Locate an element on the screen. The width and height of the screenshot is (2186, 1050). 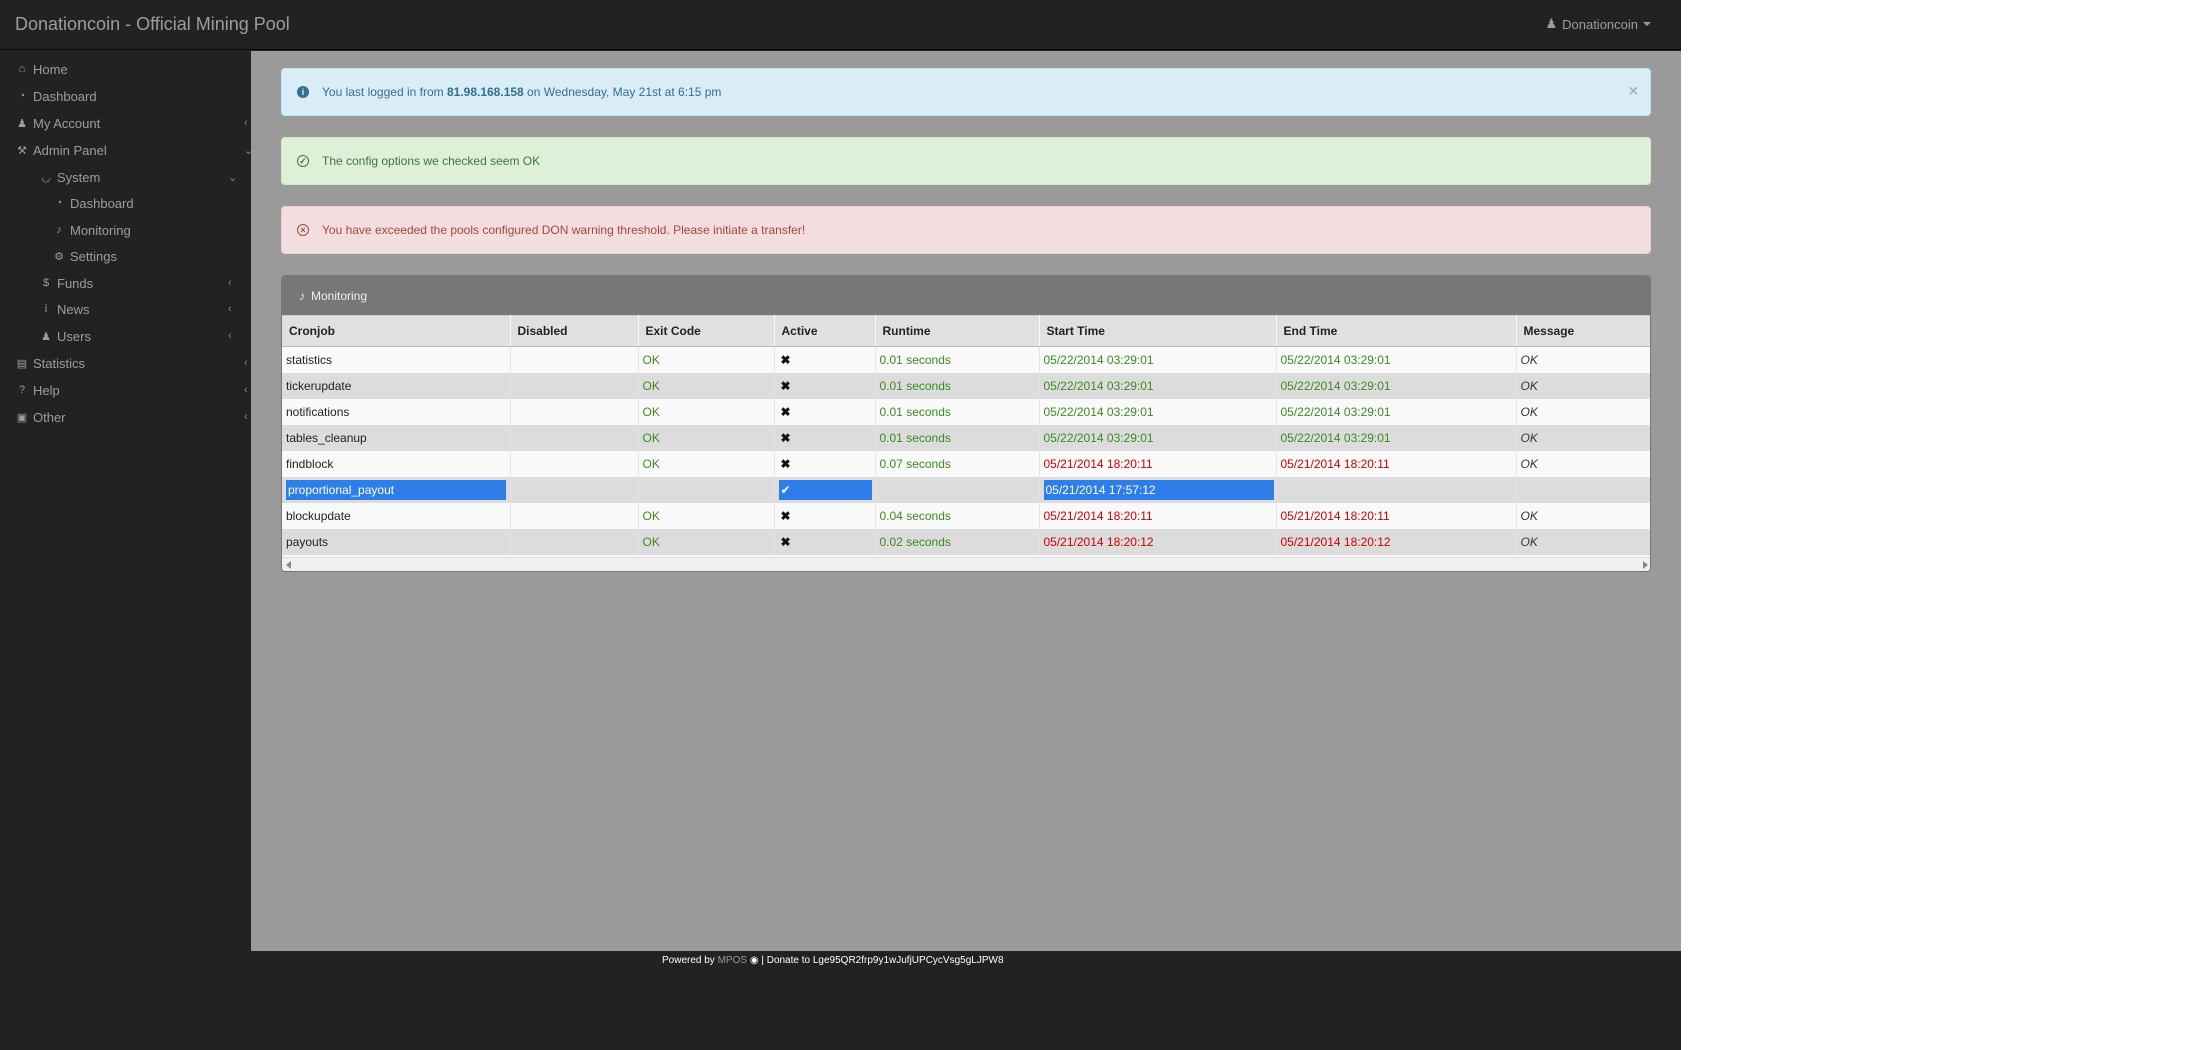
credit-card-icon: ▣ is located at coordinates (22, 417).